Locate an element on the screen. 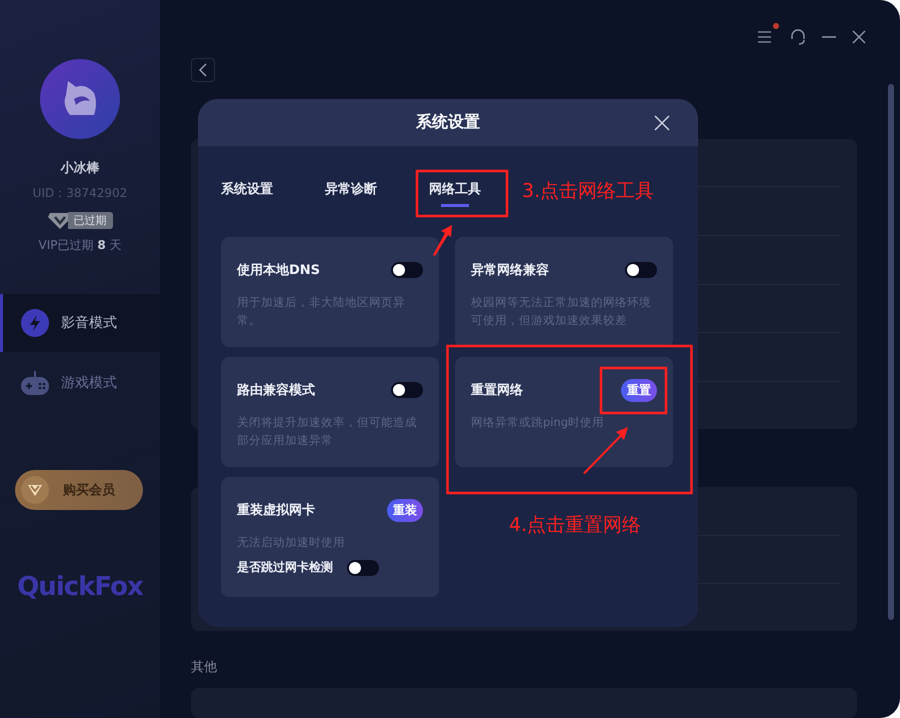 The image size is (900, 718). setting-title: 路由兼容模式 is located at coordinates (276, 390).